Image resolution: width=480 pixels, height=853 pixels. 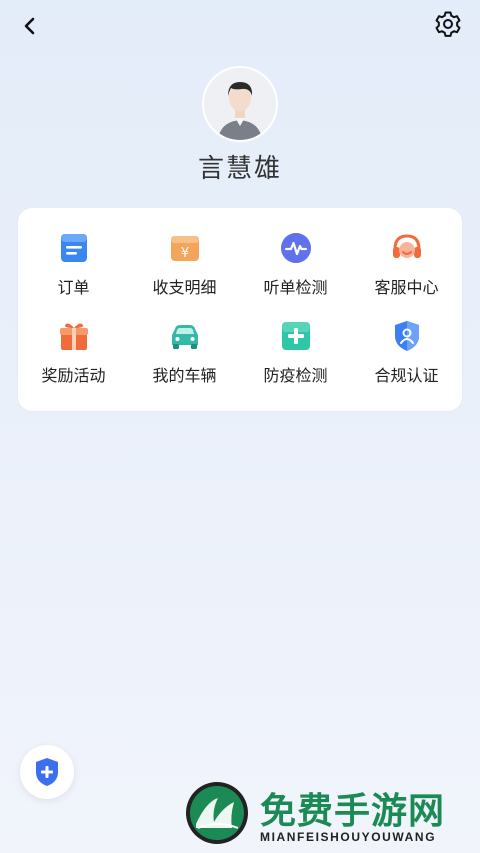 I want to click on income-expense-icon: ¥, so click(x=185, y=248).